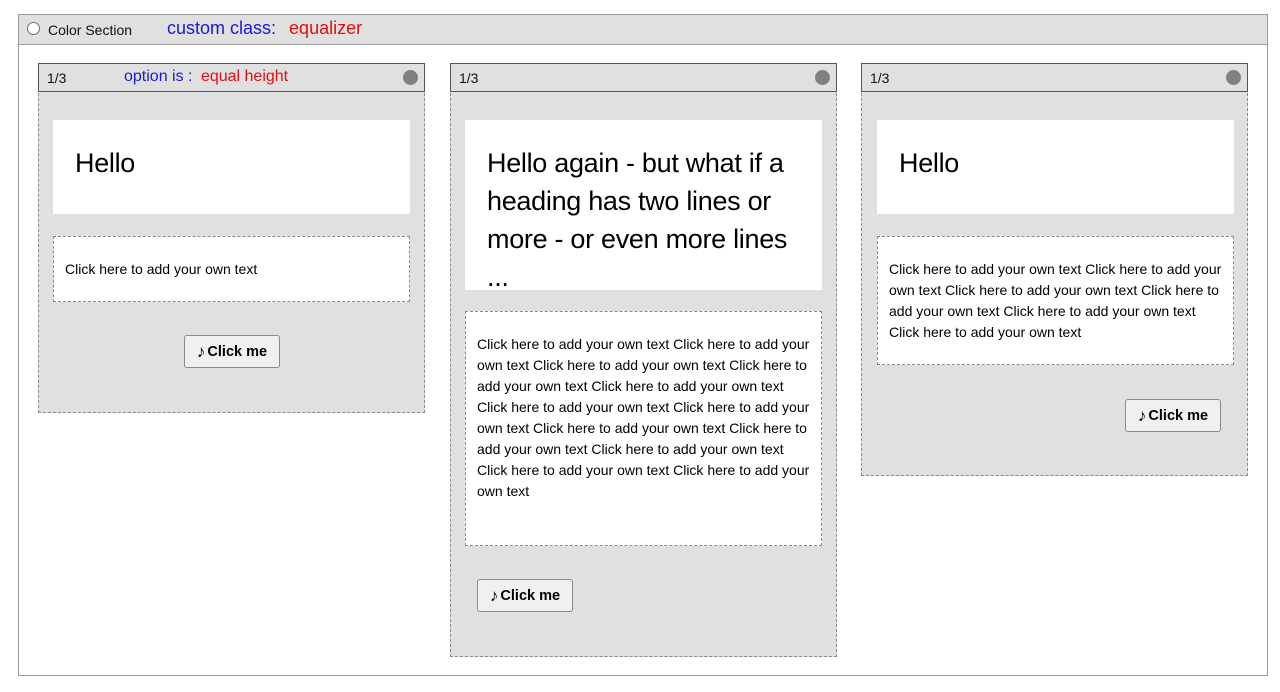 The height and width of the screenshot is (692, 1280). What do you see at coordinates (158, 76) in the screenshot?
I see `annotation-label: option is :` at bounding box center [158, 76].